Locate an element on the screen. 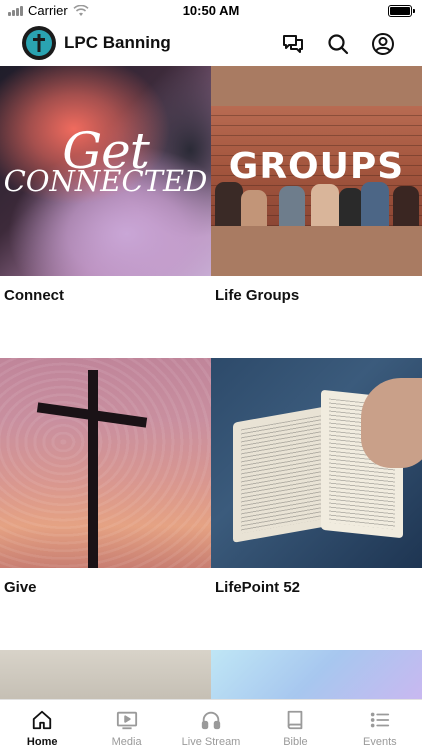  tab-label: Media is located at coordinates (126, 742).